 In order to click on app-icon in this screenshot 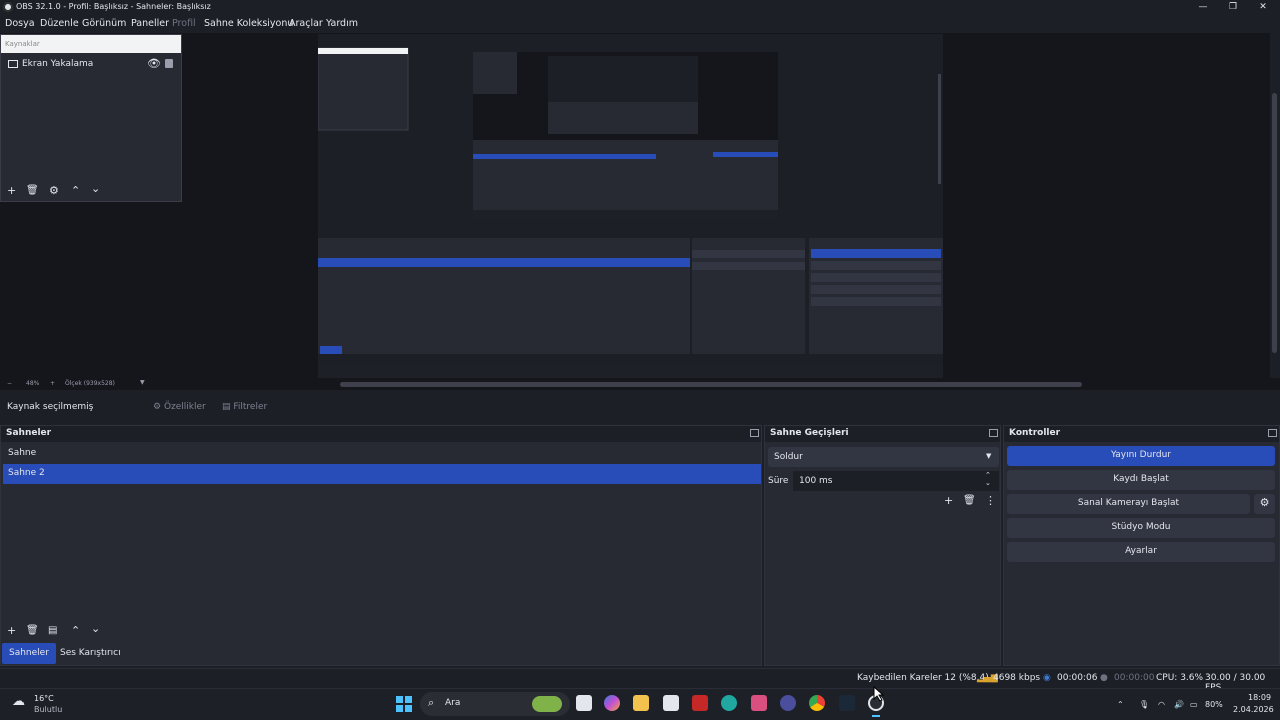, I will do `click(759, 703)`.